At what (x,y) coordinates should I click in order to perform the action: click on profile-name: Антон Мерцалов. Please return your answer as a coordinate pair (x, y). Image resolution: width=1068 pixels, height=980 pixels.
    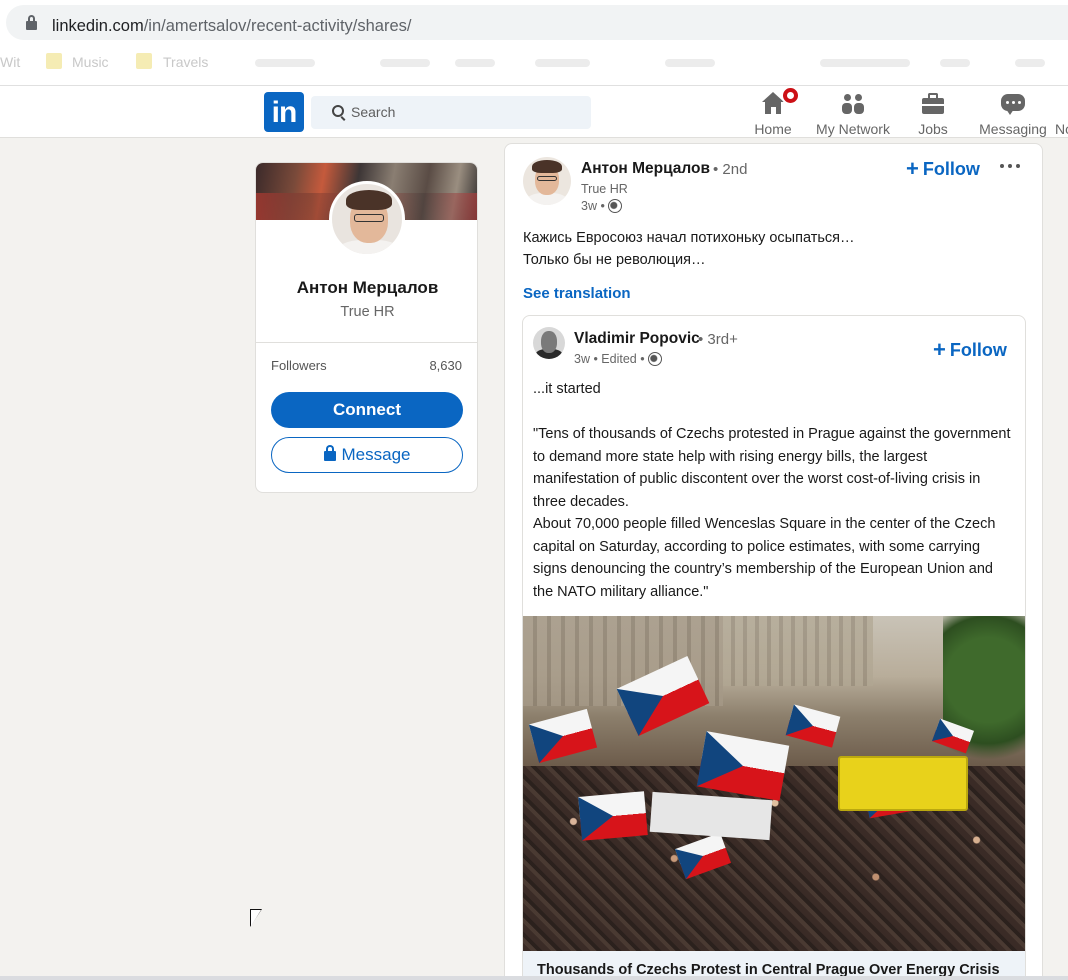
    Looking at the image, I should click on (366, 288).